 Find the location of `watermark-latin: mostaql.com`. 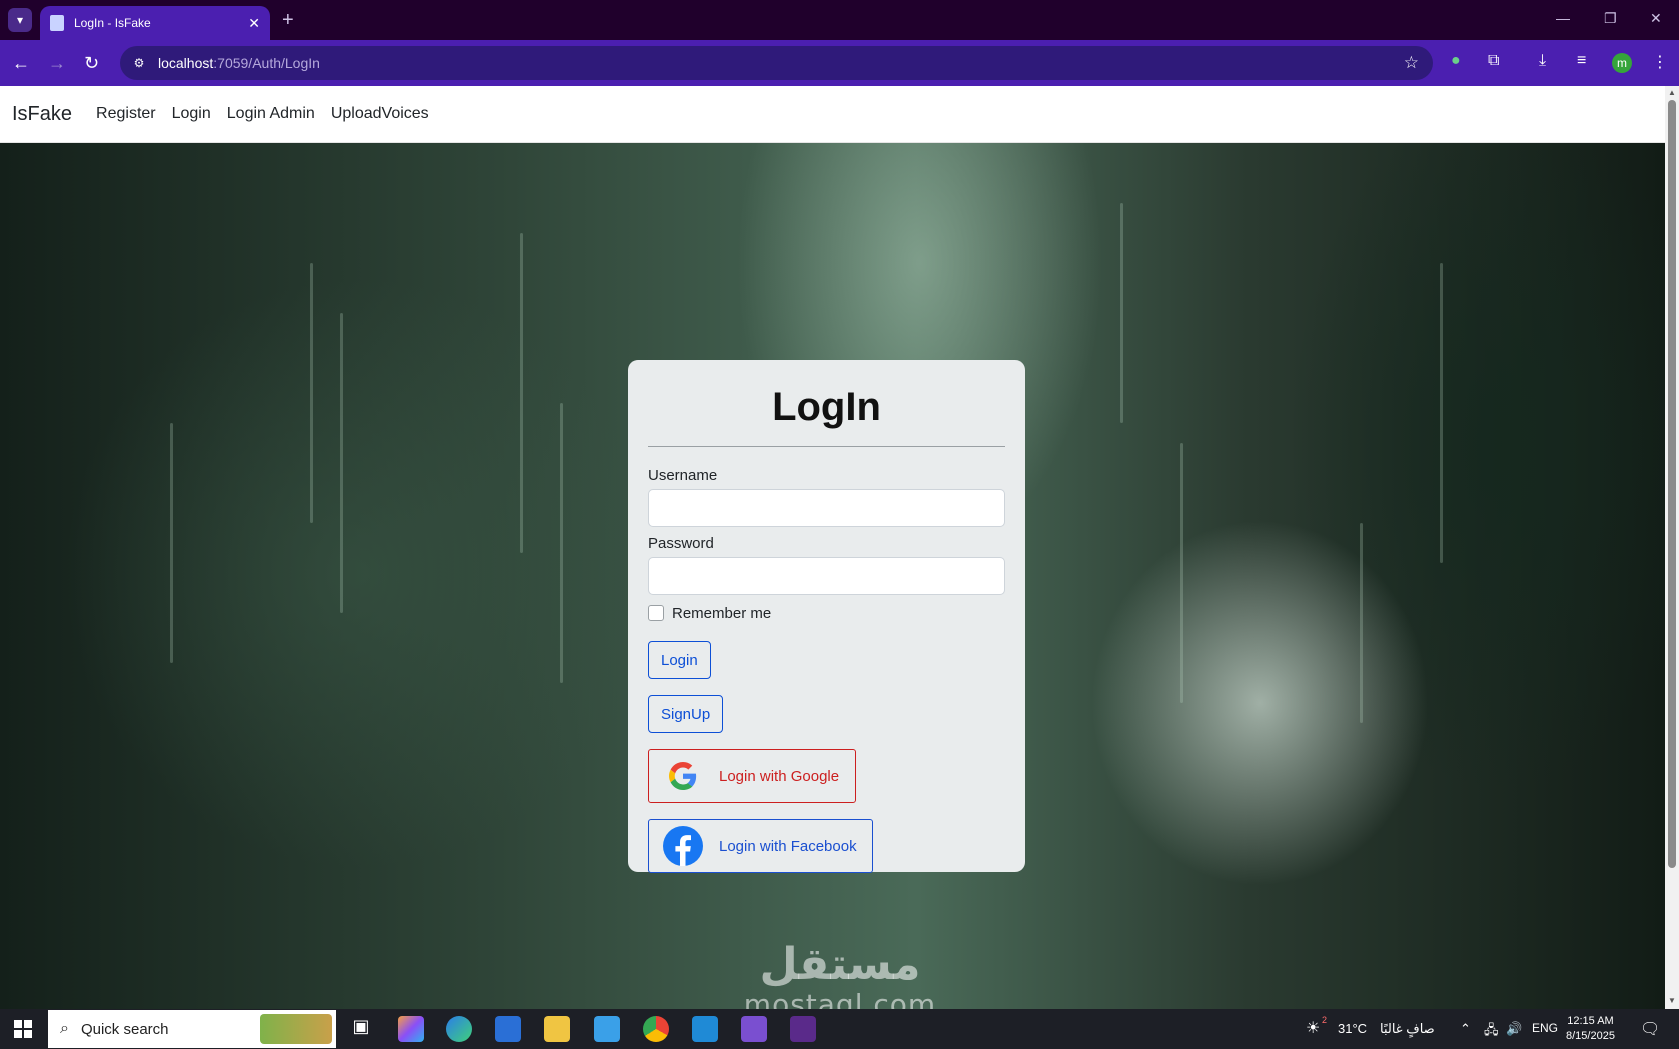

watermark-latin: mostaql.com is located at coordinates (840, 999).